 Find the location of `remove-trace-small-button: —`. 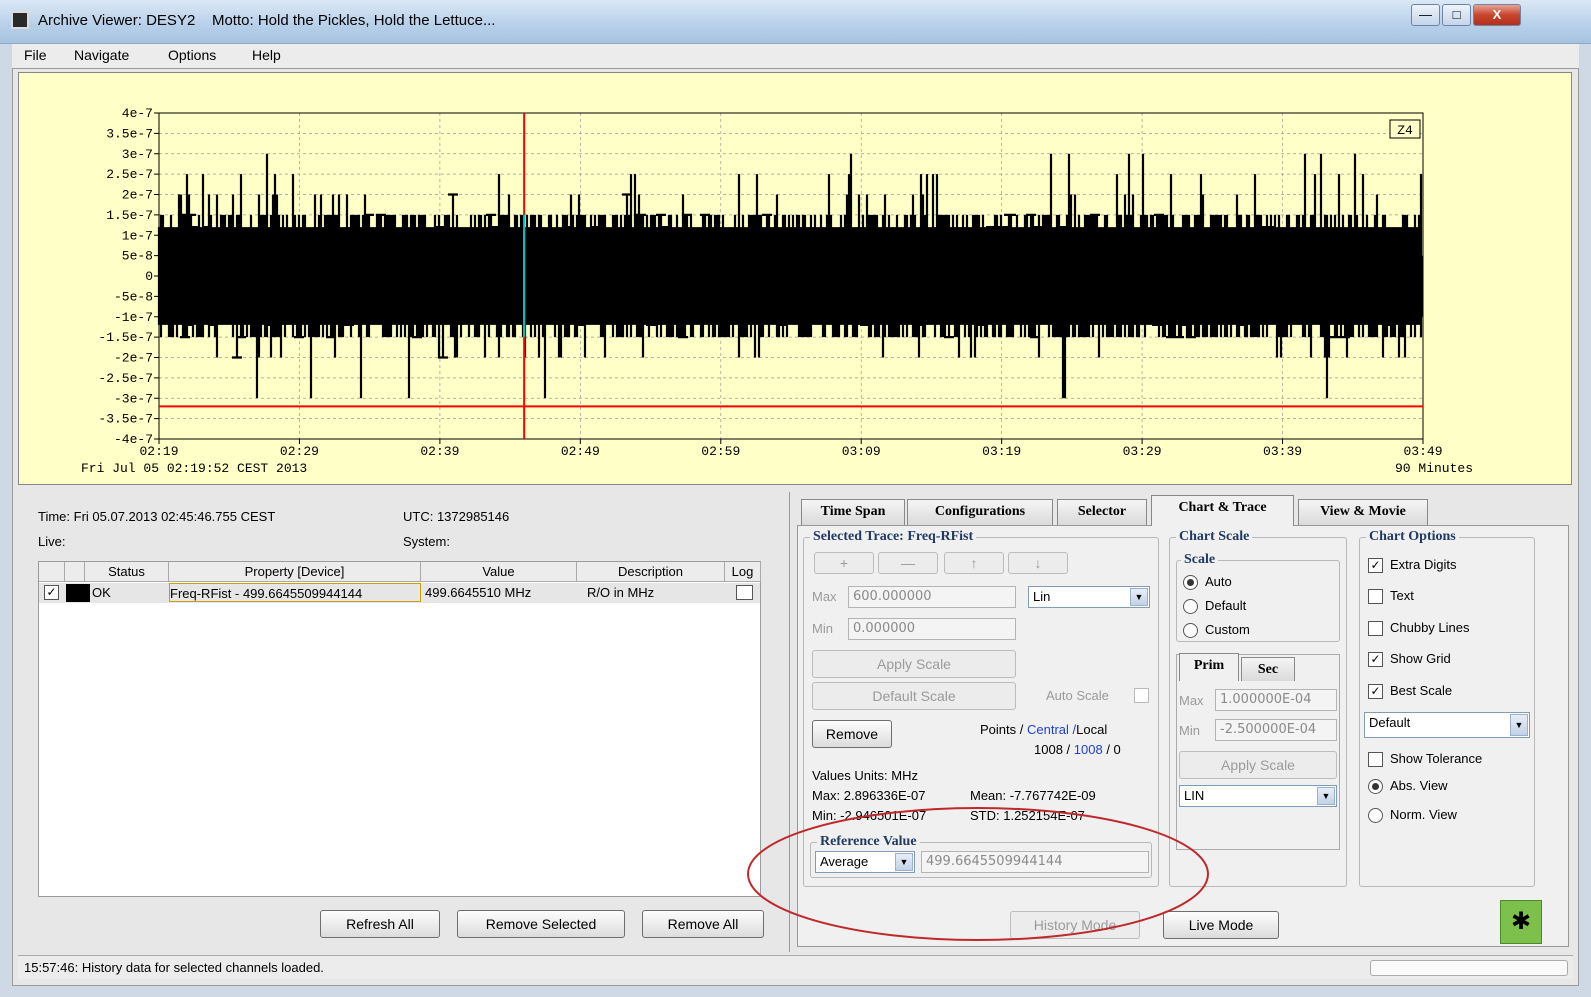

remove-trace-small-button: — is located at coordinates (908, 563).